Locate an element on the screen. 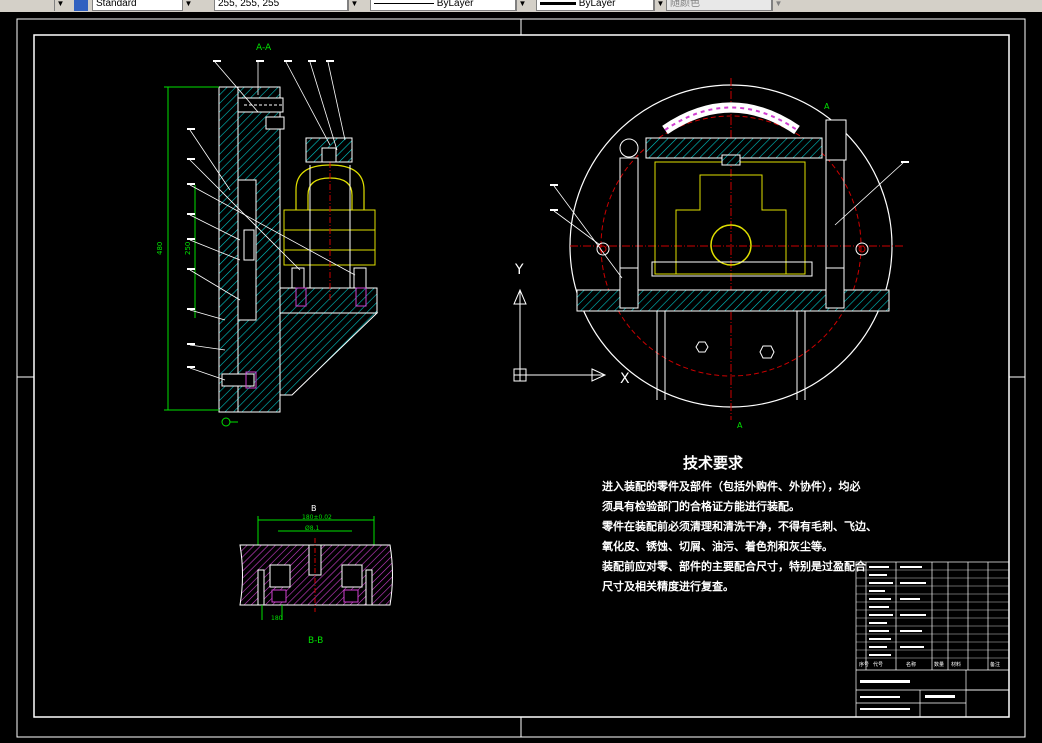  tb-header-code: 代号 is located at coordinates (878, 664).